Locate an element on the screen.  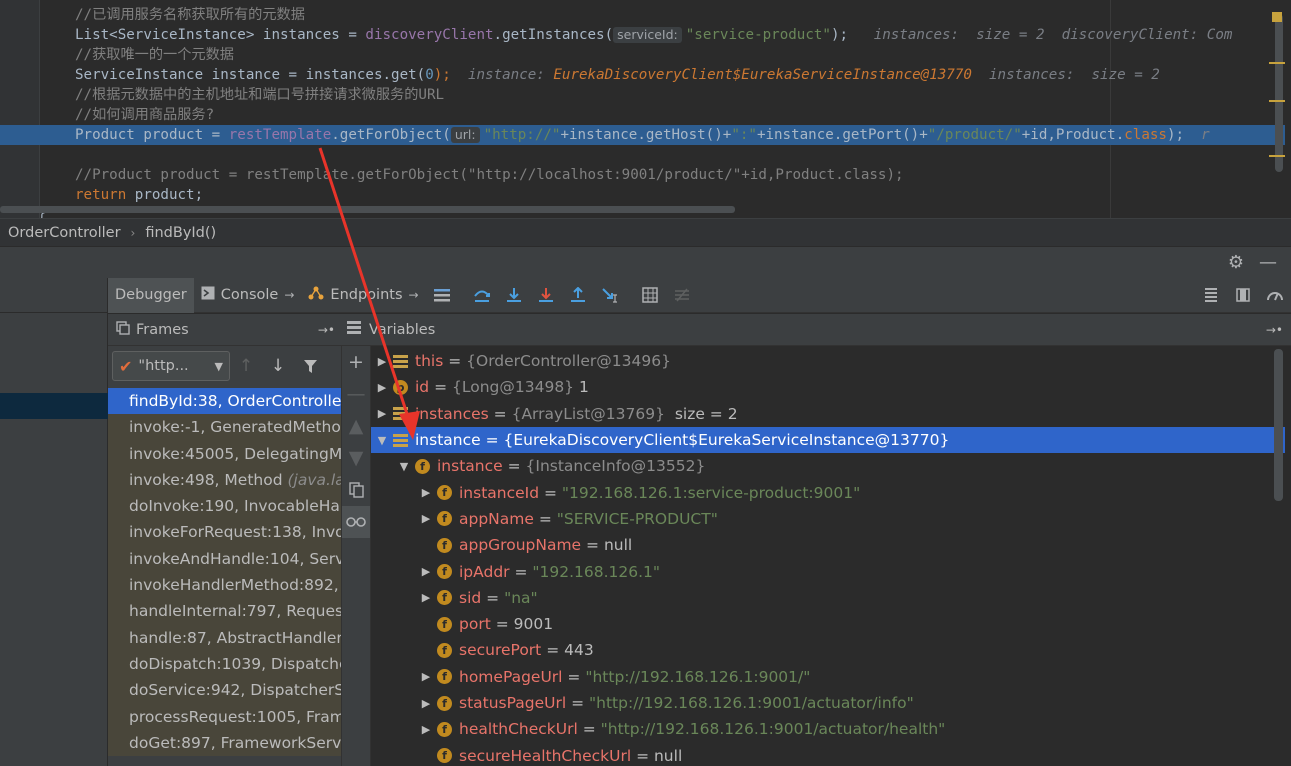
code-token: .getInstances( is located at coordinates (553, 35).